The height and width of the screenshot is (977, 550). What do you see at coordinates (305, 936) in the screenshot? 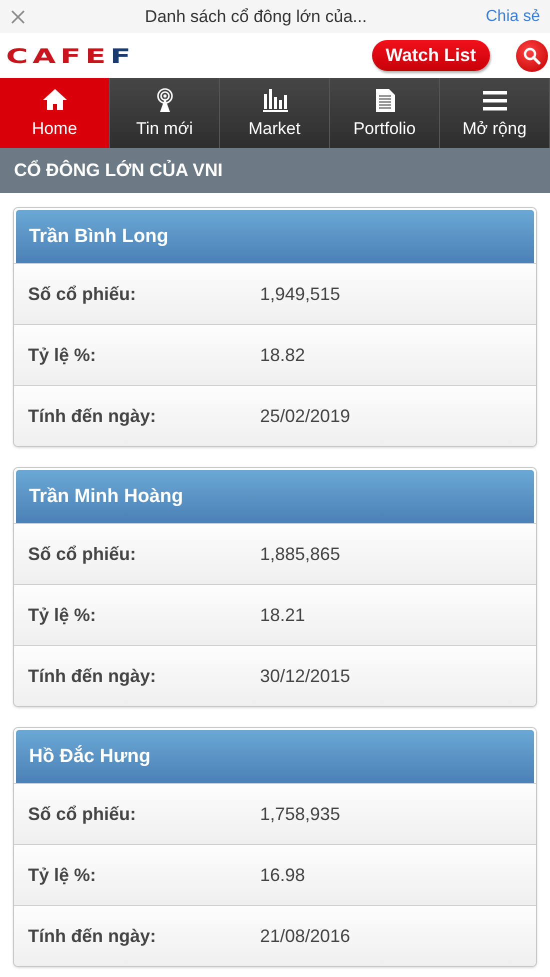
I see `field-value: 21/08/2016` at bounding box center [305, 936].